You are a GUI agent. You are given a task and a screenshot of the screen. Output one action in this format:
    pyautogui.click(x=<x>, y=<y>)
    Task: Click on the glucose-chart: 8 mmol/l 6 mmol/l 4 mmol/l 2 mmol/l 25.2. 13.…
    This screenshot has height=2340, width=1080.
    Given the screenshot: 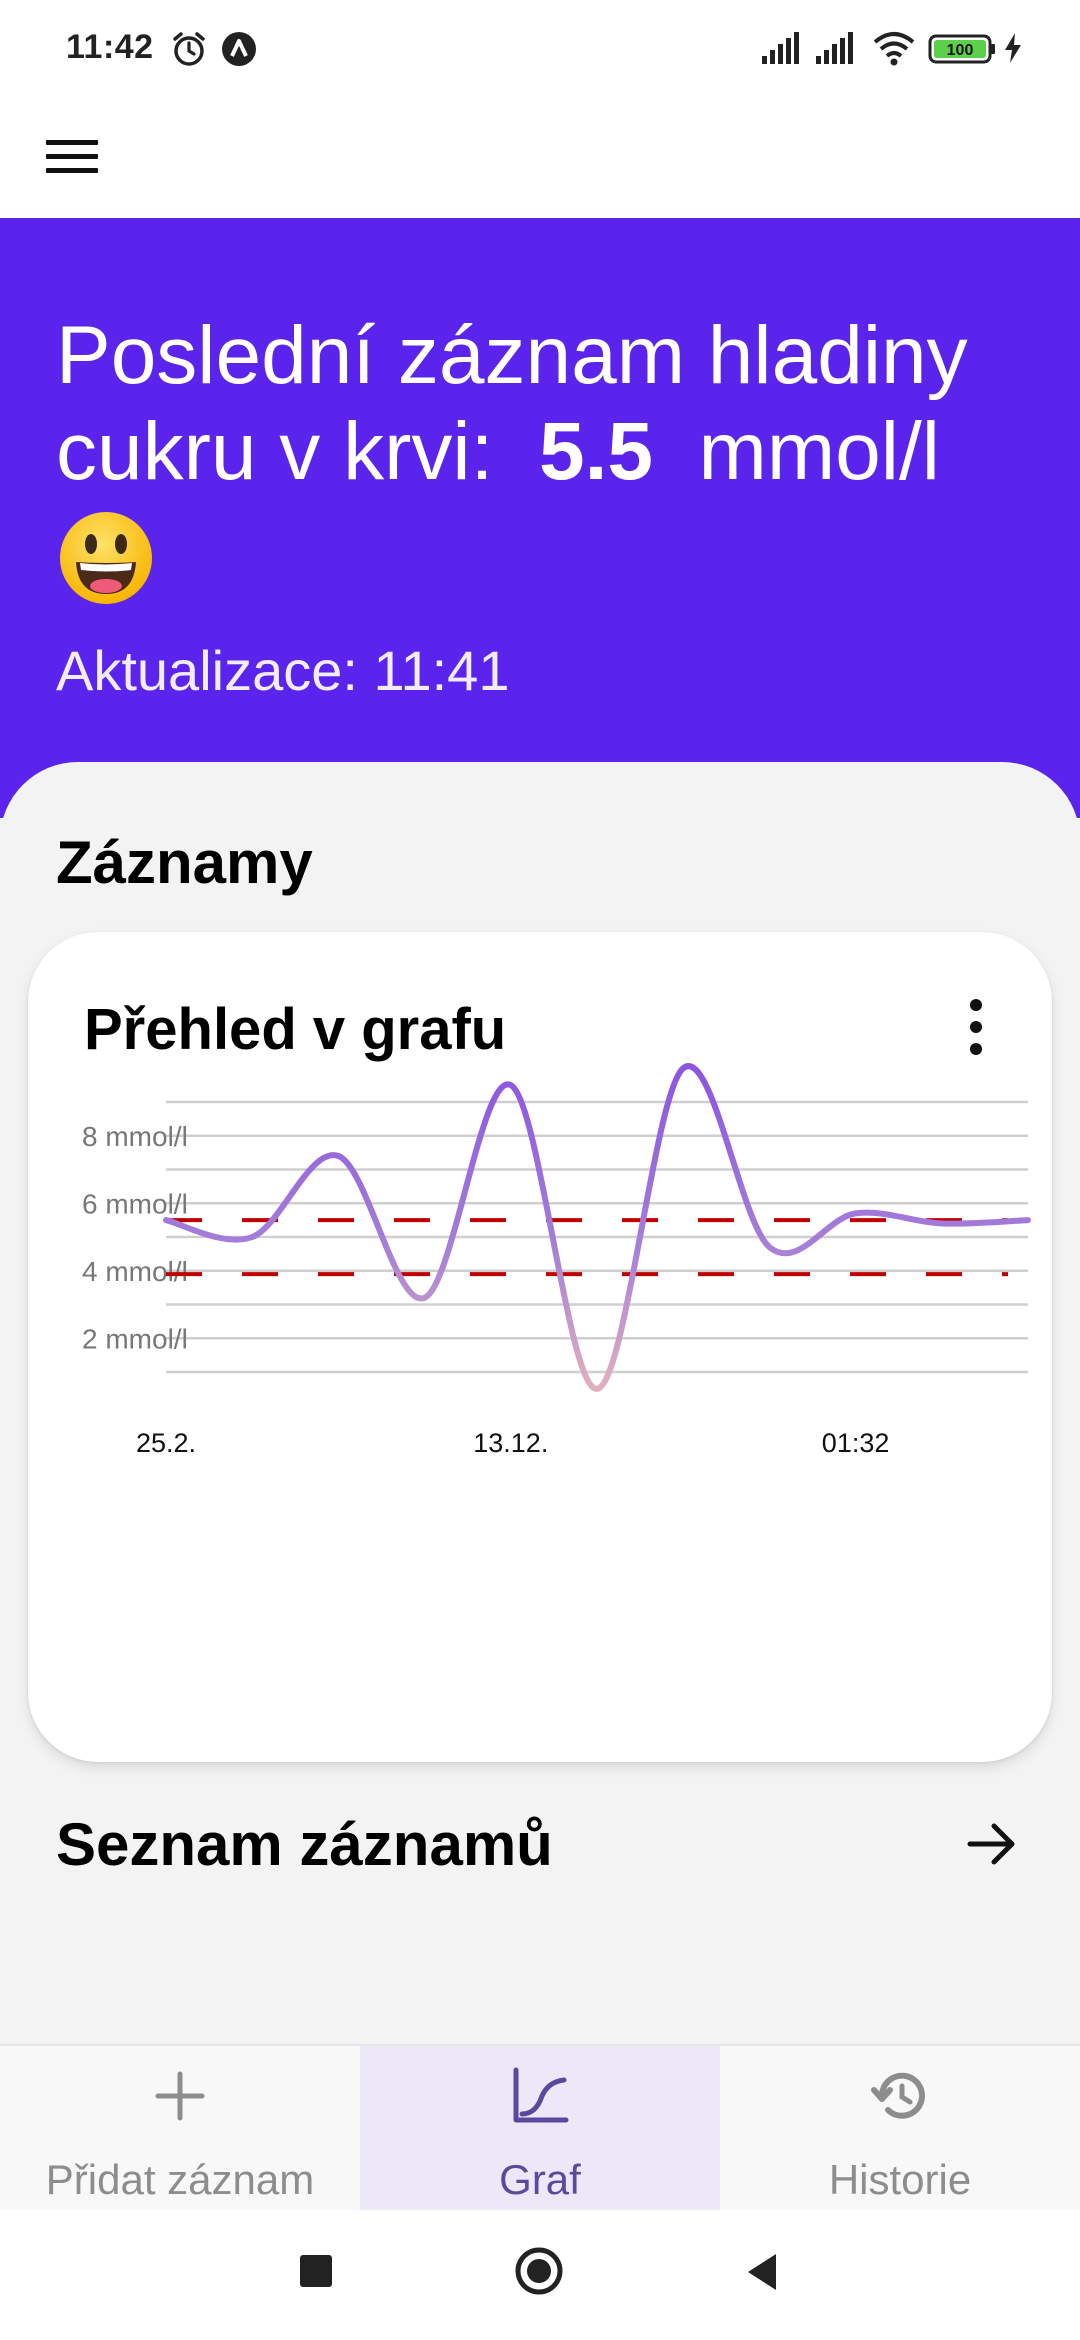 What is the action you would take?
    pyautogui.click(x=556, y=1260)
    